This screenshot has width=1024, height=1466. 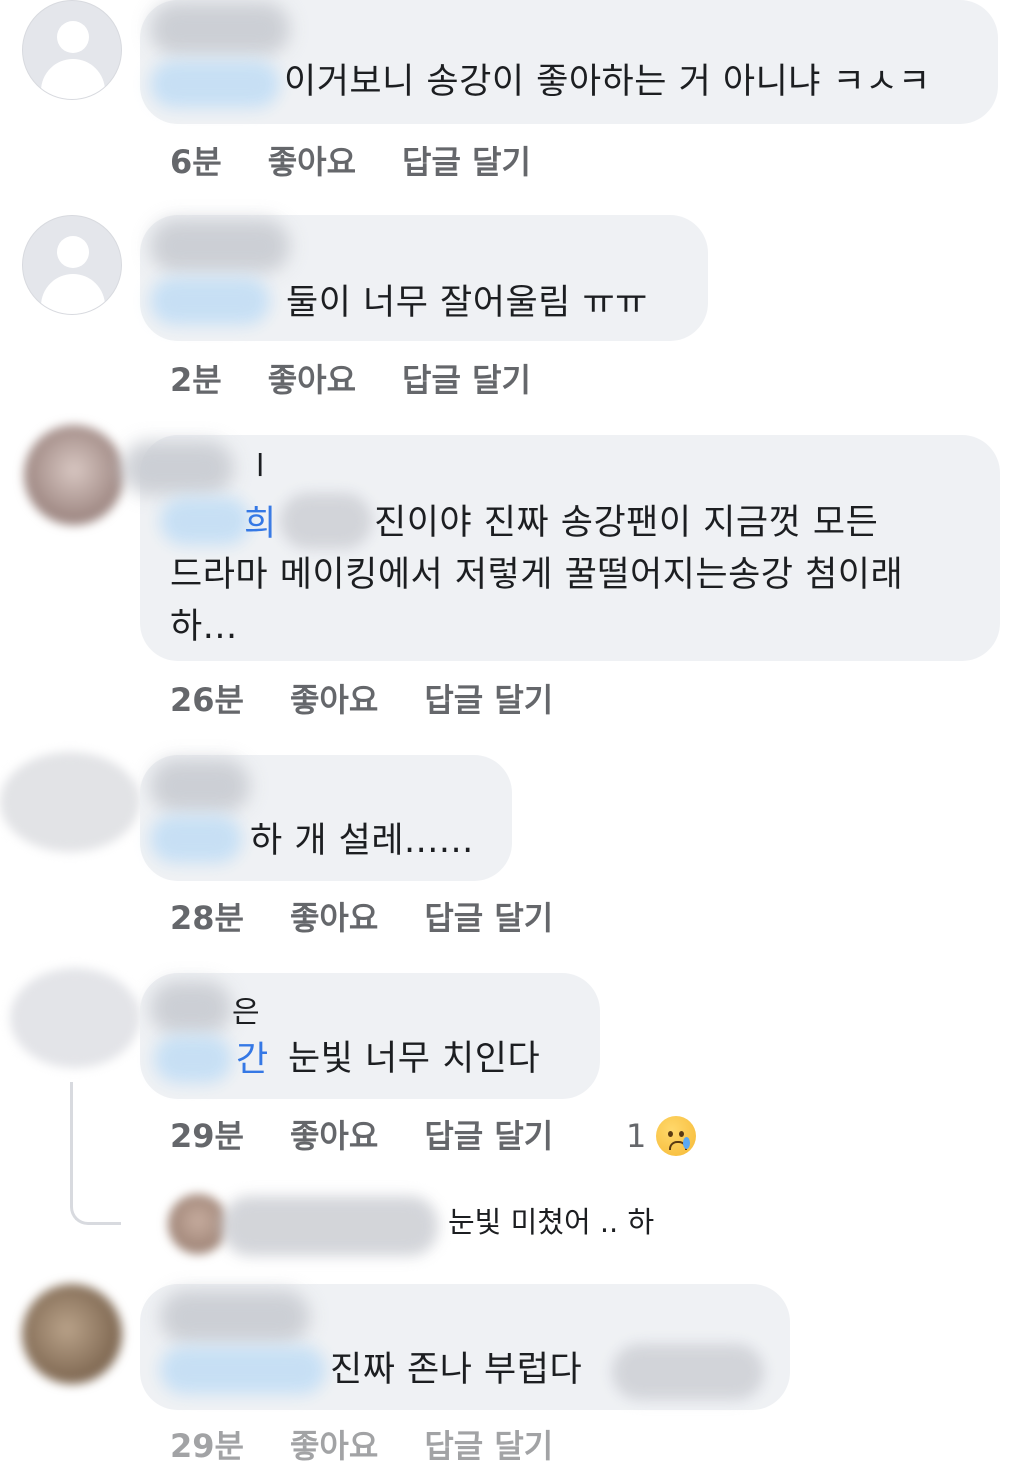 What do you see at coordinates (330, 1226) in the screenshot?
I see `blurred-reply-author` at bounding box center [330, 1226].